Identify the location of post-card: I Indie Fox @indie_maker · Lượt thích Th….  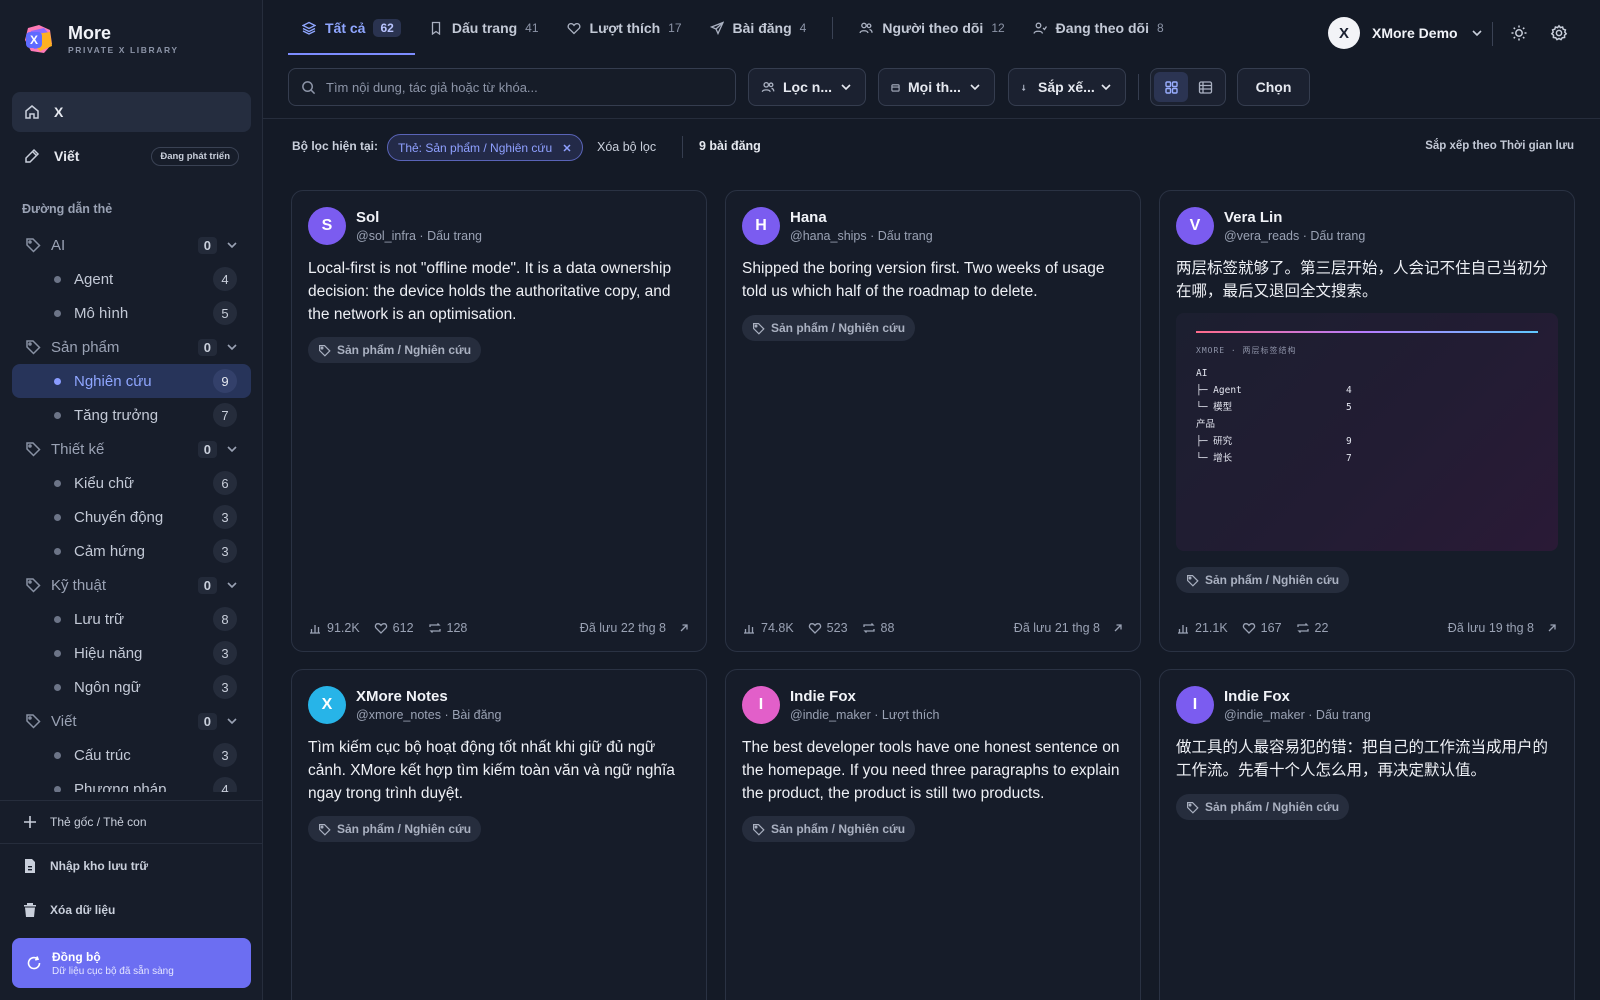
(933, 834).